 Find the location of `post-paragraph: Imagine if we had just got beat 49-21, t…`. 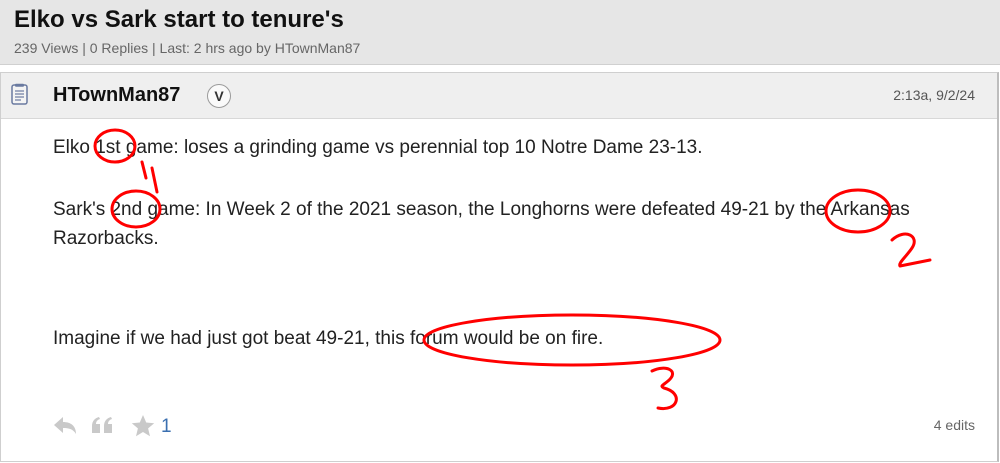

post-paragraph: Imagine if we had just got beat 49-21, t… is located at coordinates (328, 338).